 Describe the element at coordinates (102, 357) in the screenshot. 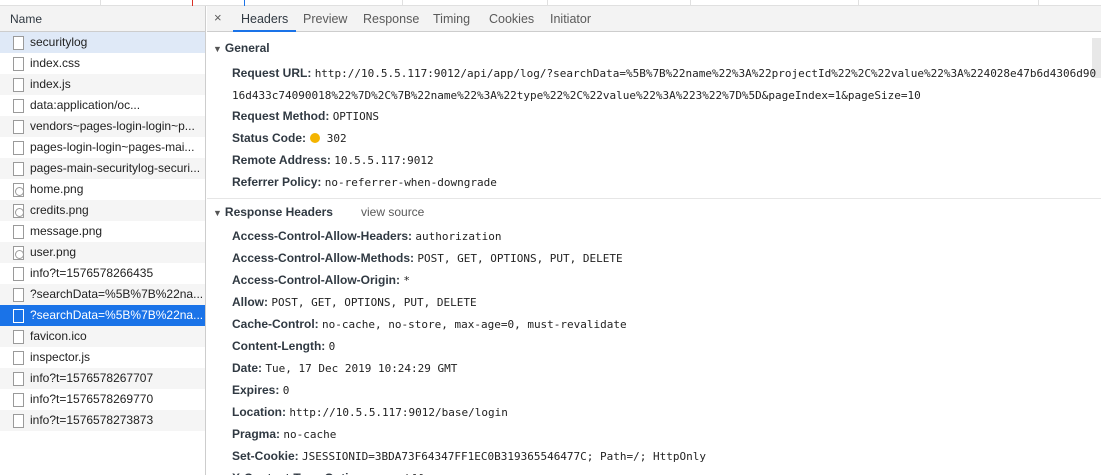

I see `request-row: inspector.js` at that location.